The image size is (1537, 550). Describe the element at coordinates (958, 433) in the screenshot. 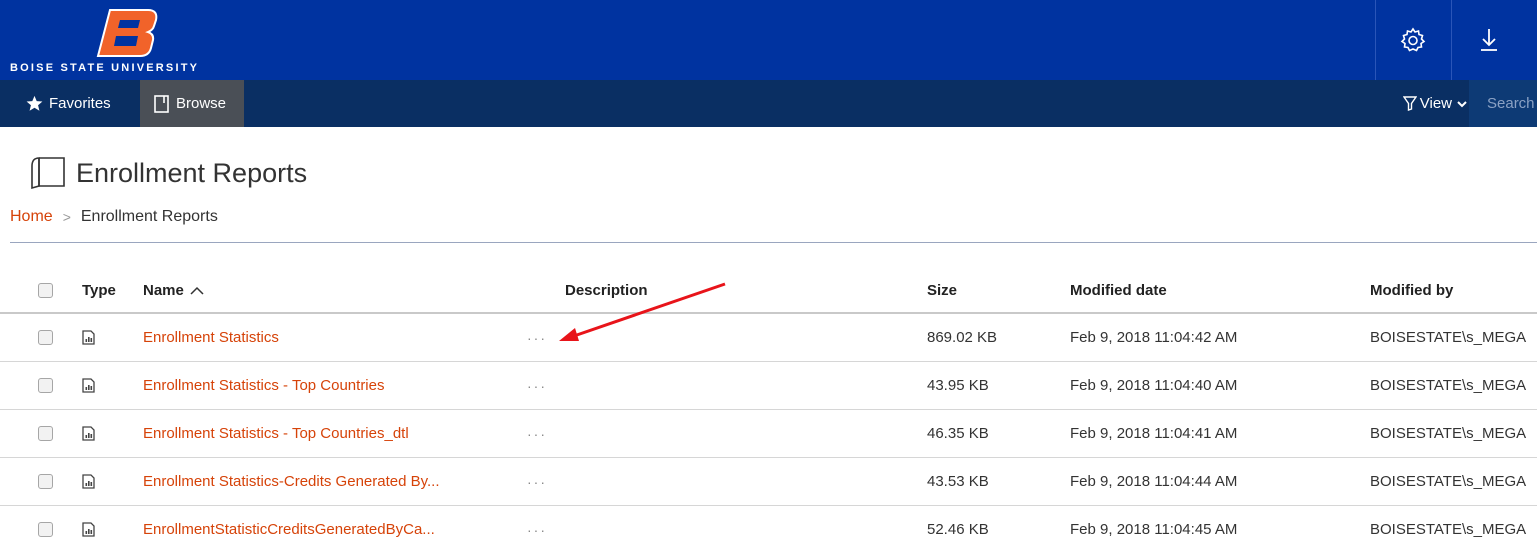

I see `size-cell: 46.35 KB` at that location.